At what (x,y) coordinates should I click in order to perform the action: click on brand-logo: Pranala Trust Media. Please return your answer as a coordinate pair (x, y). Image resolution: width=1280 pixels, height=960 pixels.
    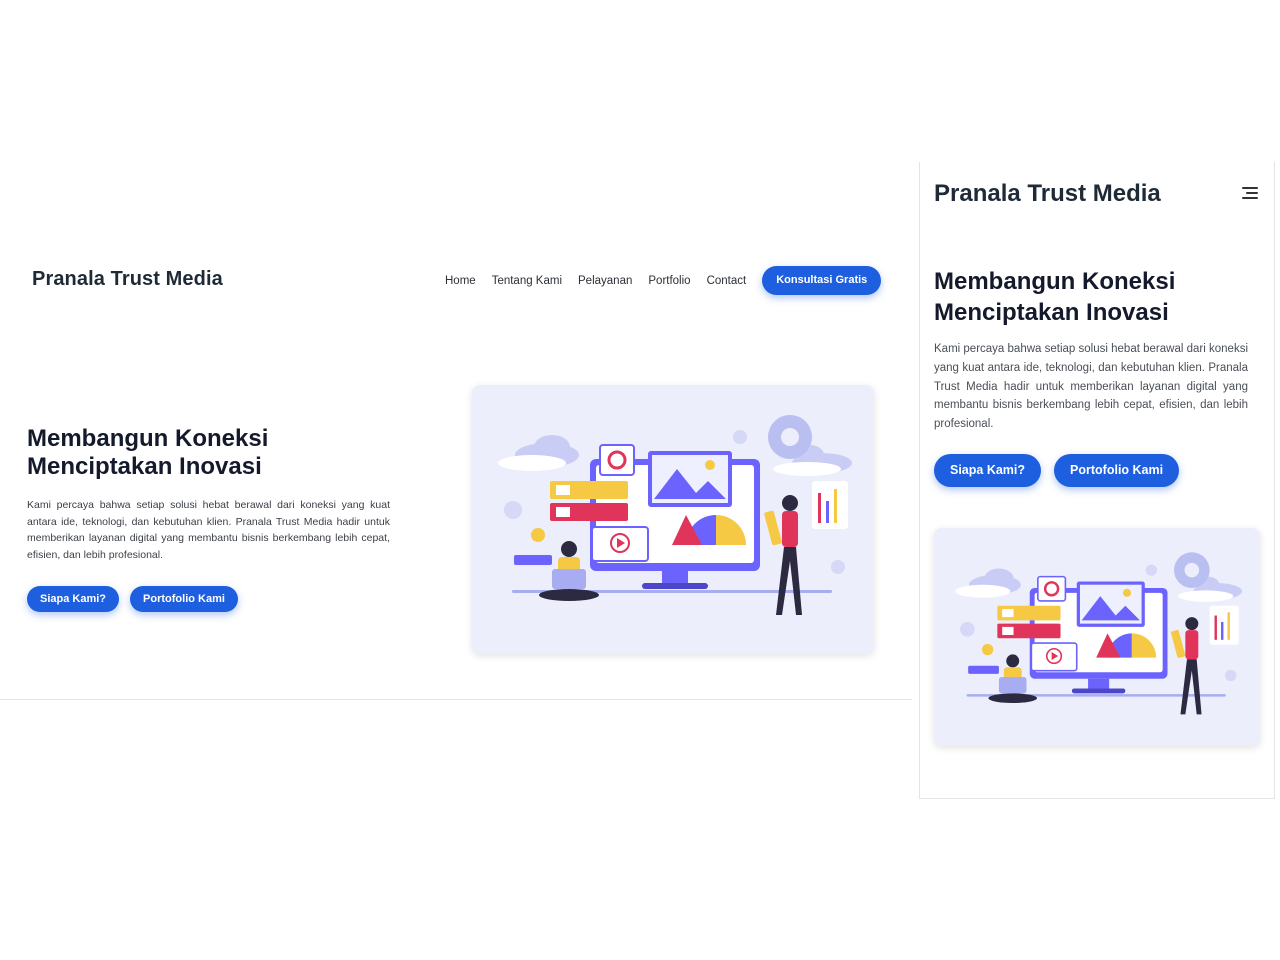
    Looking at the image, I should click on (127, 279).